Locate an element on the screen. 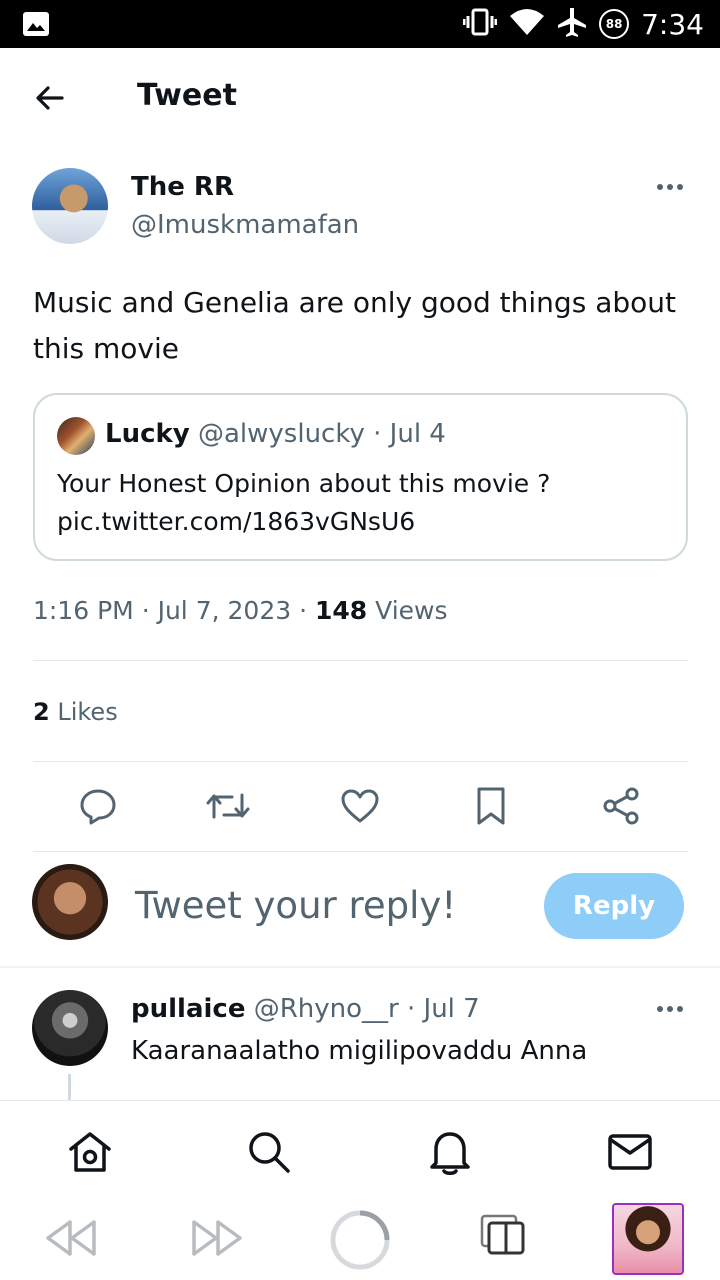 Image resolution: width=720 pixels, height=1280 pixels. likes-summary: 2 Likes is located at coordinates (75, 712).